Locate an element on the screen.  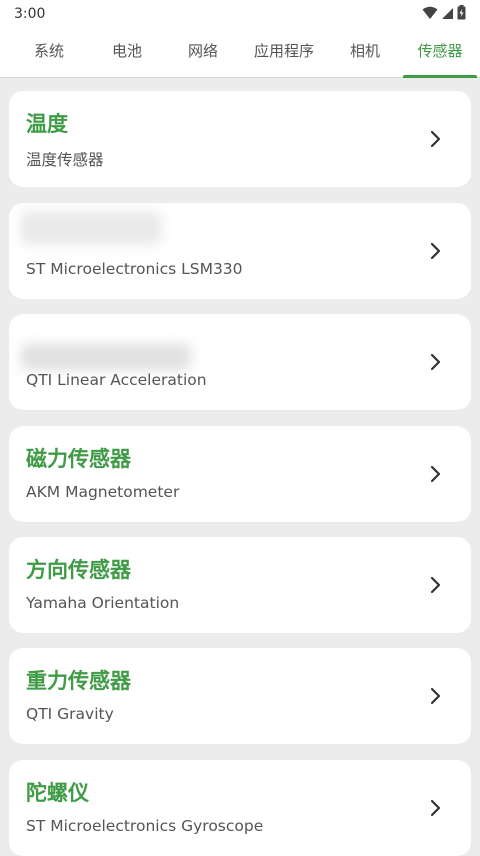
status-bar: 3:00 is located at coordinates (240, 14).